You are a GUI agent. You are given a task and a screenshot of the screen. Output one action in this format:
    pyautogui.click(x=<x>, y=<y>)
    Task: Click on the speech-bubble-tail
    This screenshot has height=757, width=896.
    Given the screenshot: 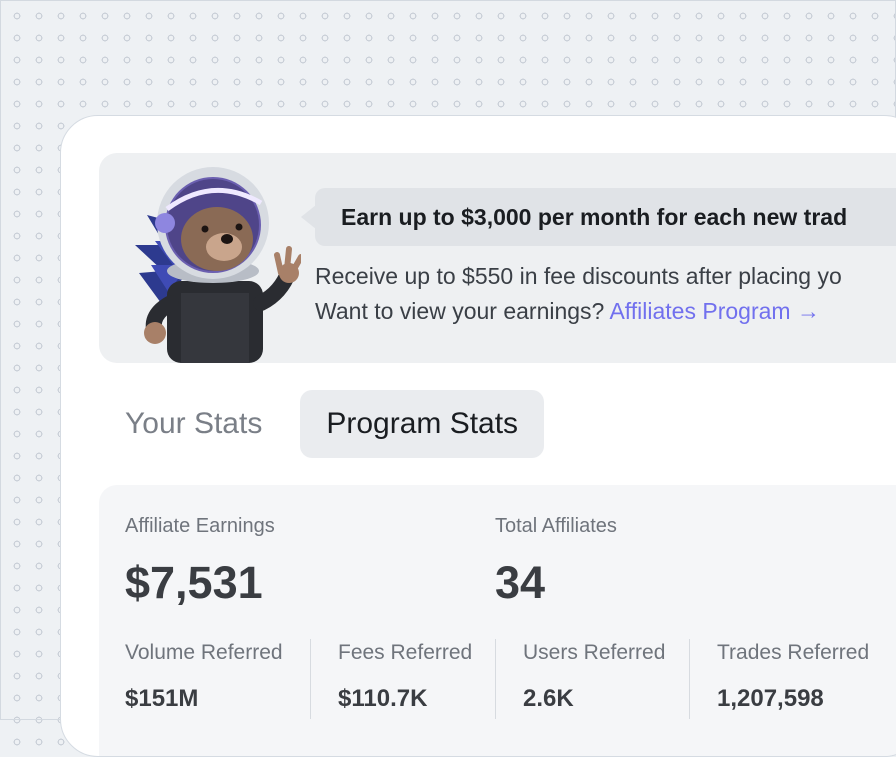 What is the action you would take?
    pyautogui.click(x=308, y=217)
    